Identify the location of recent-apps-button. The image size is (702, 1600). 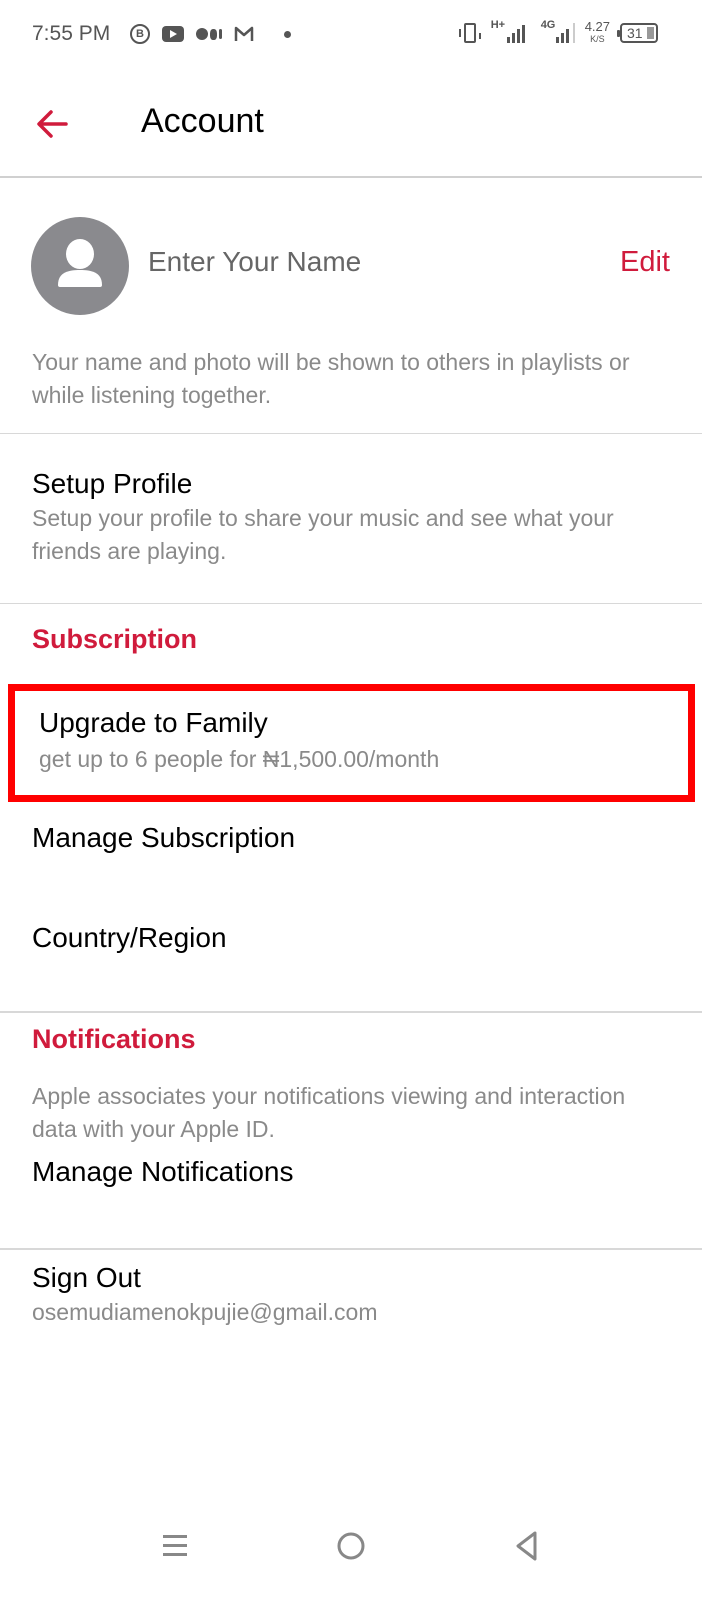
(175, 1546).